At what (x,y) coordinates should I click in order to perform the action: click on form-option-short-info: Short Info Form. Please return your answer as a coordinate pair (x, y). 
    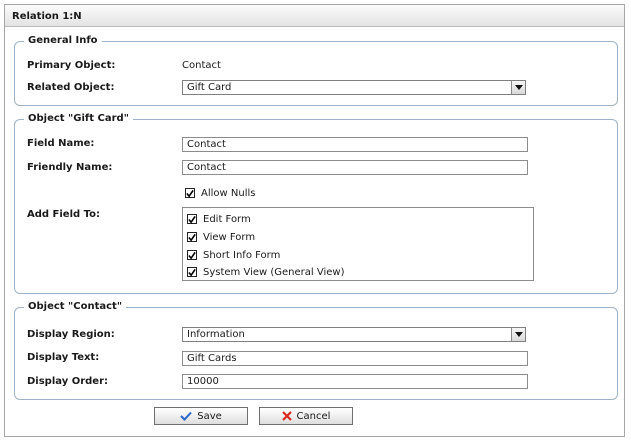
    Looking at the image, I should click on (233, 255).